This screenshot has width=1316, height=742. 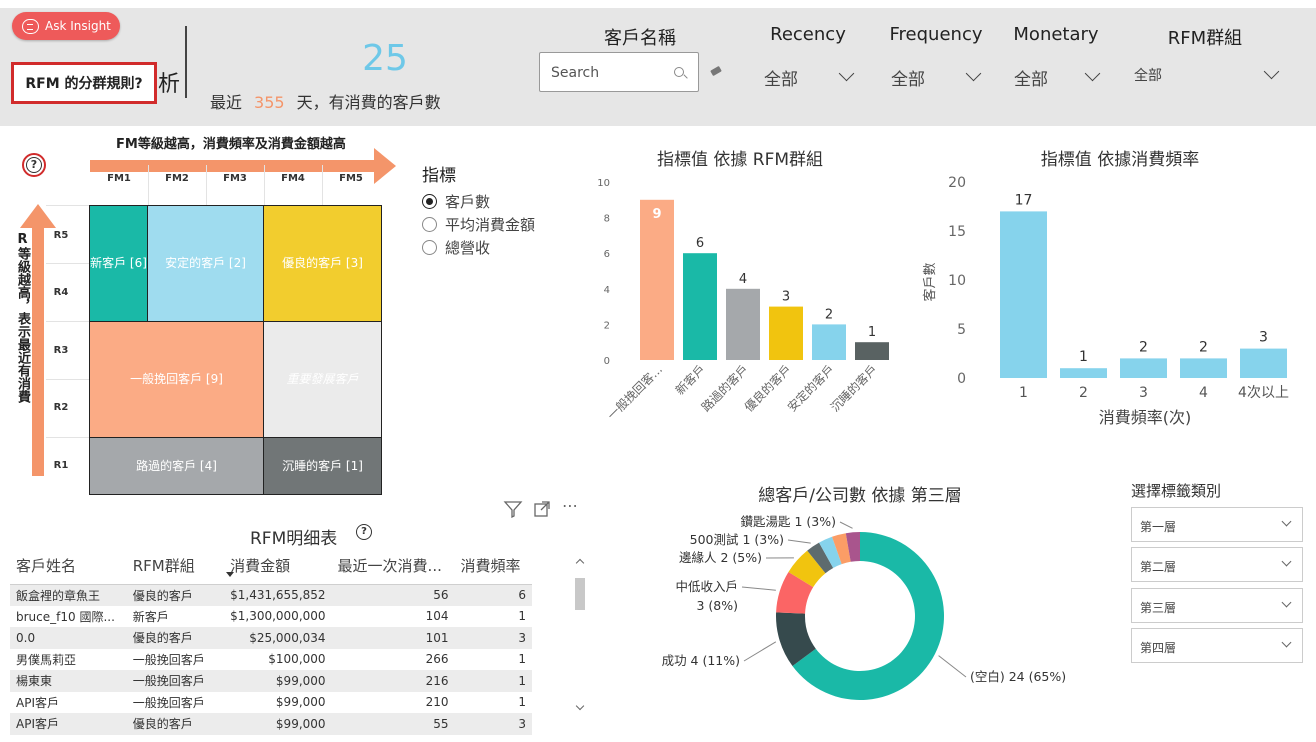 What do you see at coordinates (437, 616) in the screenshot?
I see `table-cell: 104` at bounding box center [437, 616].